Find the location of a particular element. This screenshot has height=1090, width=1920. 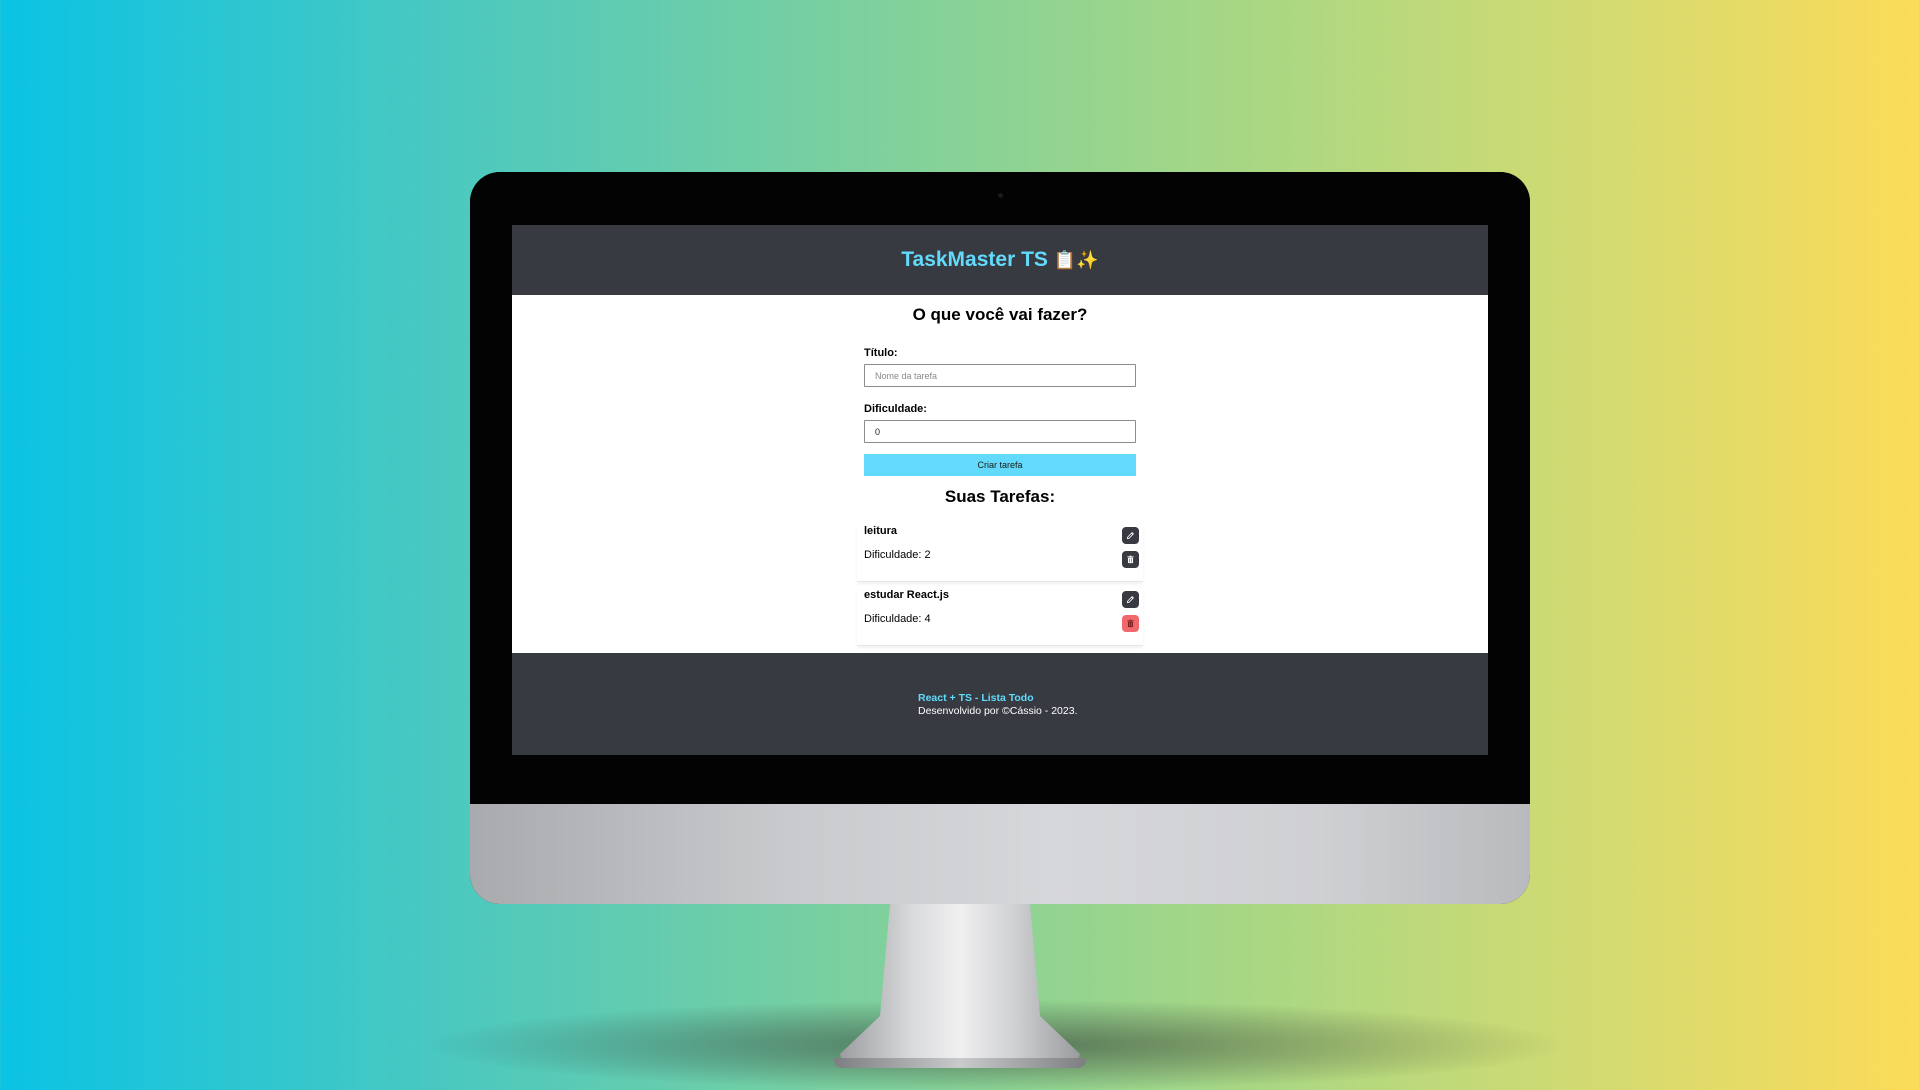

clipboard-sparkles-icon: 📋✨ is located at coordinates (1076, 259).